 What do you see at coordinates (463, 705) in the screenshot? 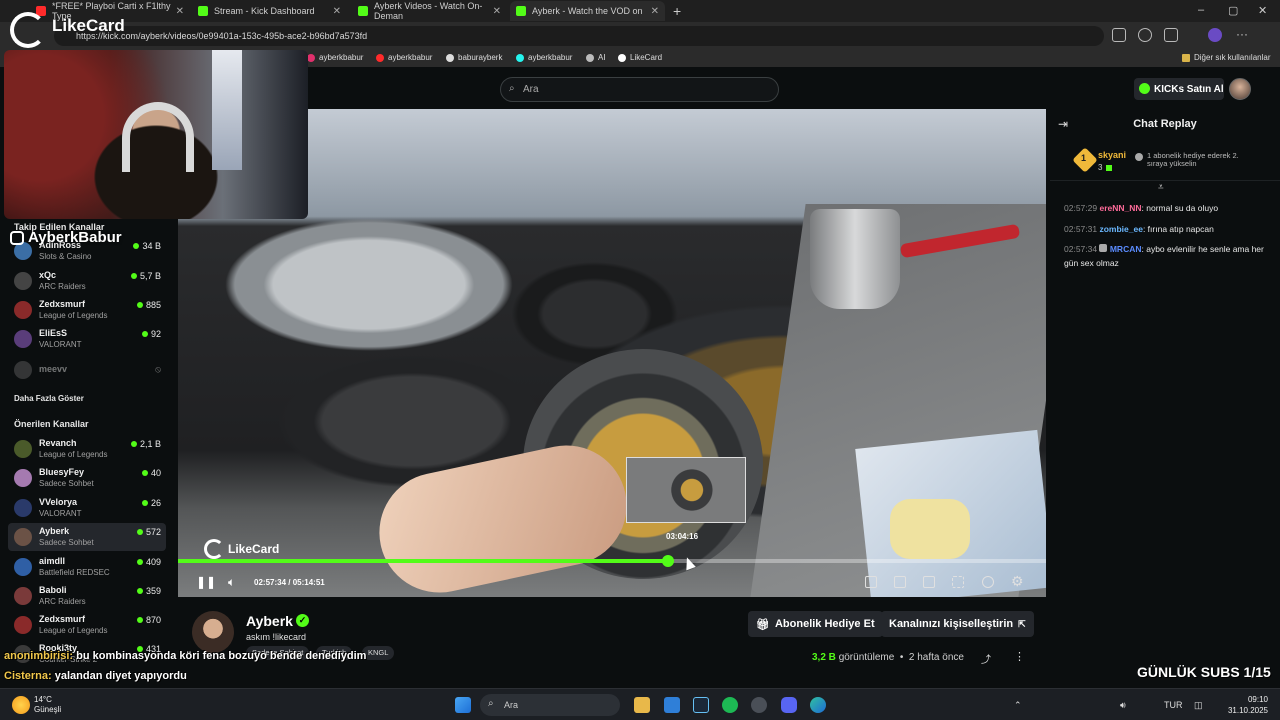
I see `start-windows-icon` at bounding box center [463, 705].